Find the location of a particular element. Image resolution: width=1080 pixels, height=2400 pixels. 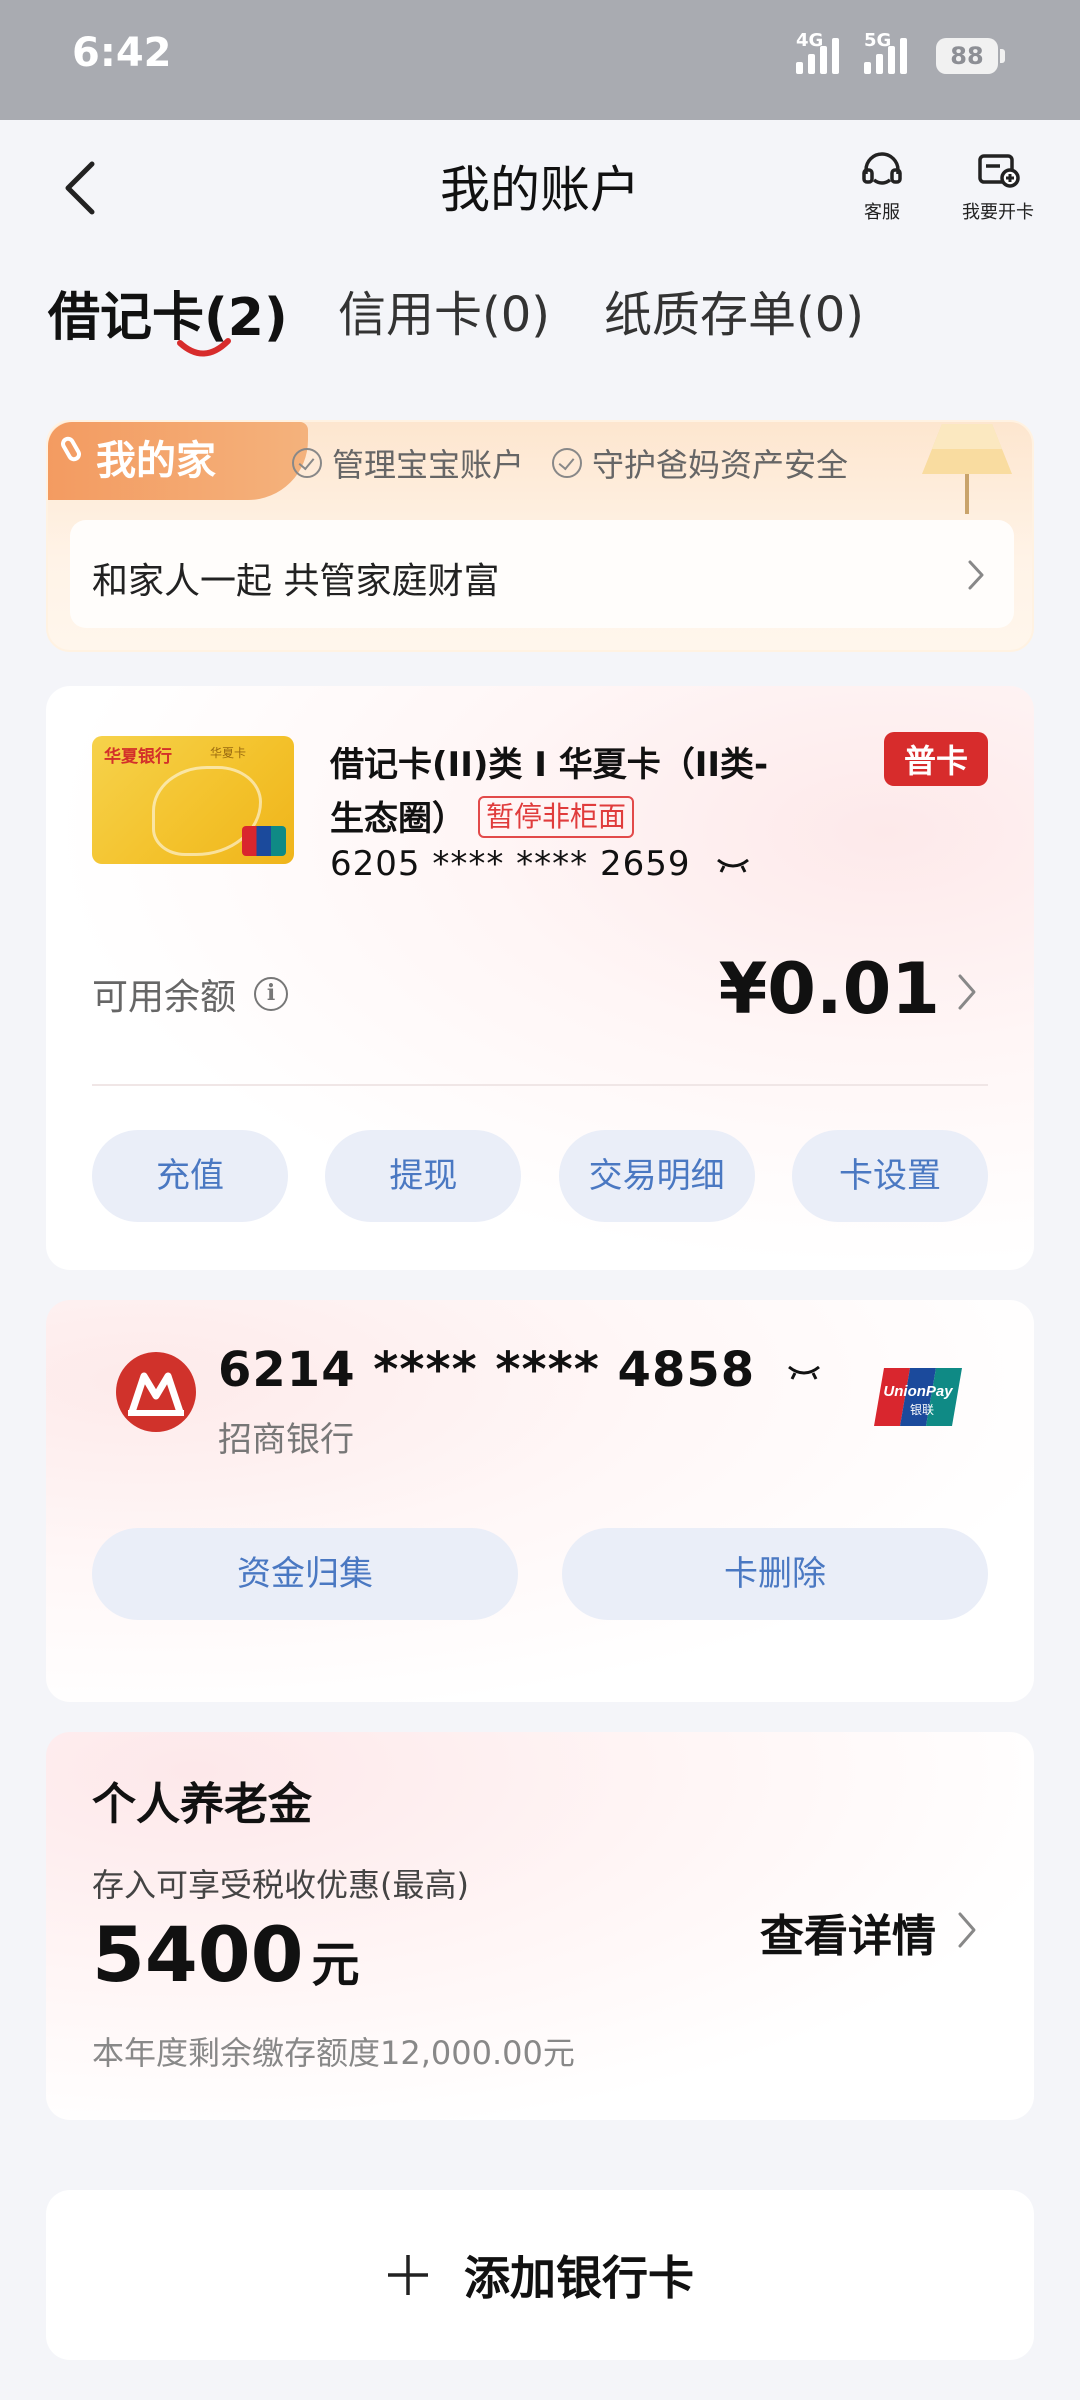

pension-amount: 5400 元 is located at coordinates (226, 1954).